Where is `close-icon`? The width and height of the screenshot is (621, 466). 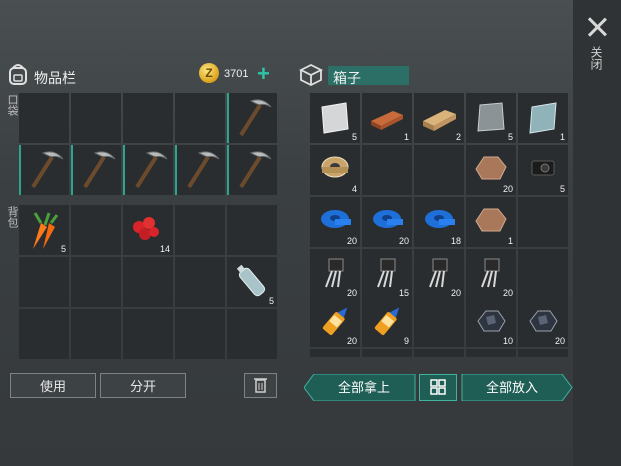
close-icon is located at coordinates (597, 27).